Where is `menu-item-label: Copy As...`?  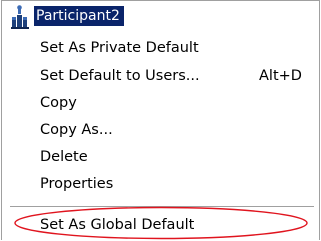
menu-item-label: Copy As... is located at coordinates (76, 130).